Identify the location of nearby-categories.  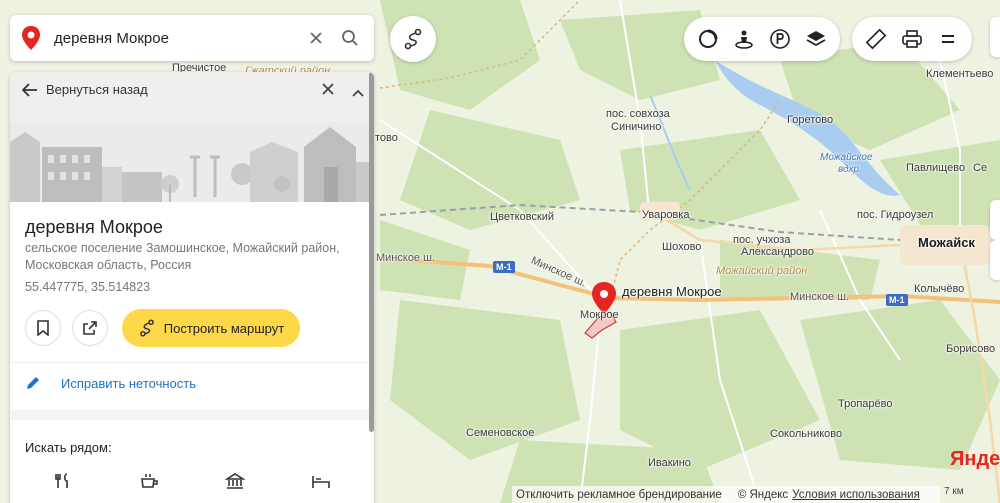
(192, 481).